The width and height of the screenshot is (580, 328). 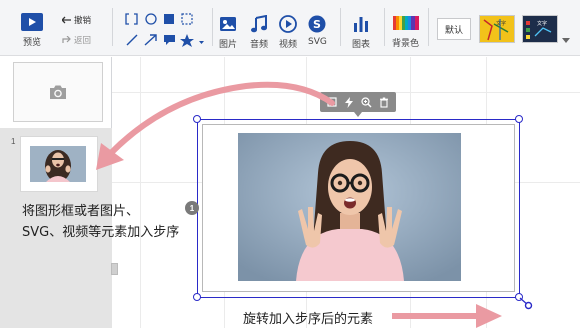 I want to click on curved-arrow, so click(x=215, y=125).